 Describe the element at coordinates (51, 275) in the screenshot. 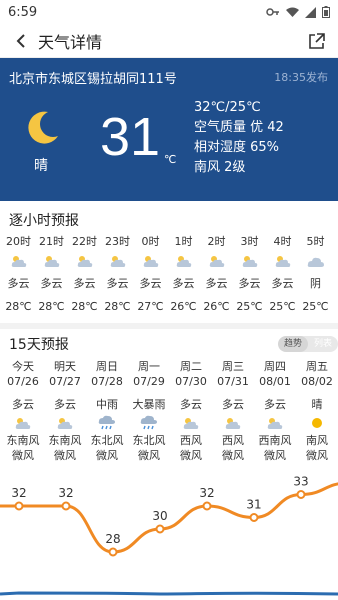

I see `hour-item: 21时多云 28℃` at that location.